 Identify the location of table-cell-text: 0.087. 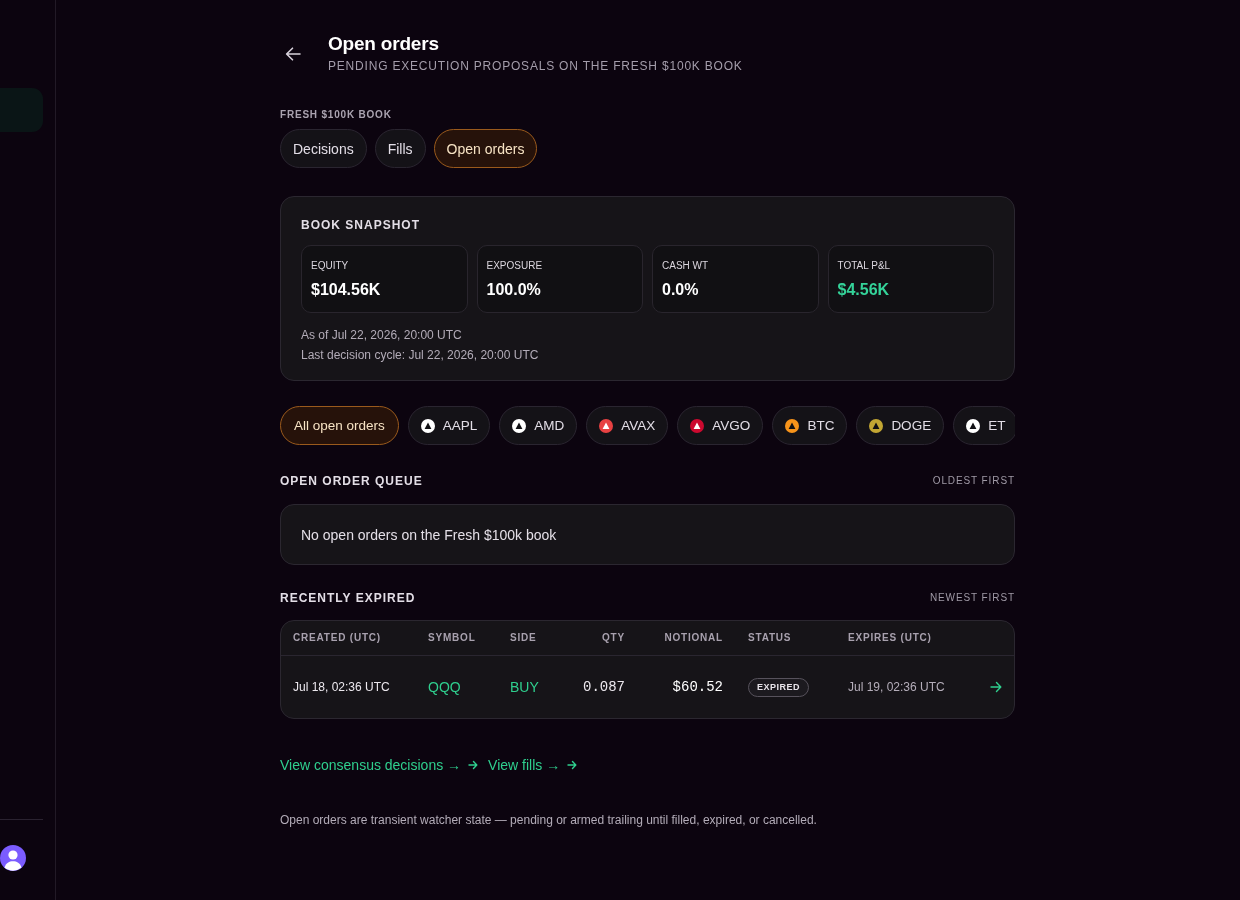
(603, 687).